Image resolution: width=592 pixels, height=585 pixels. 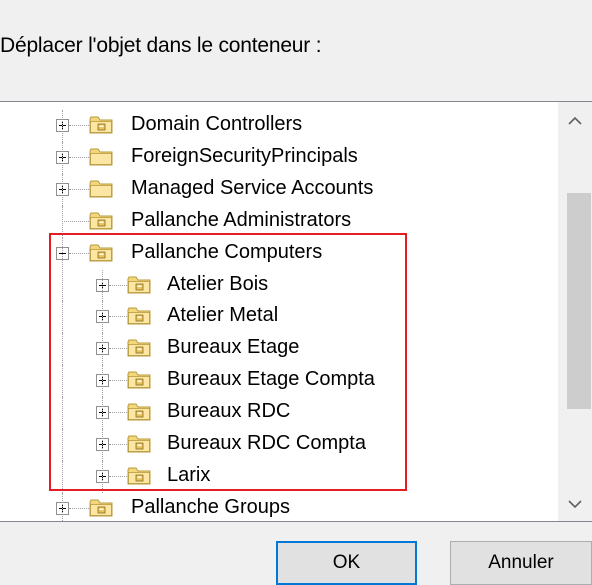 I want to click on tree-item-label: Pallanche Computers, so click(x=227, y=251).